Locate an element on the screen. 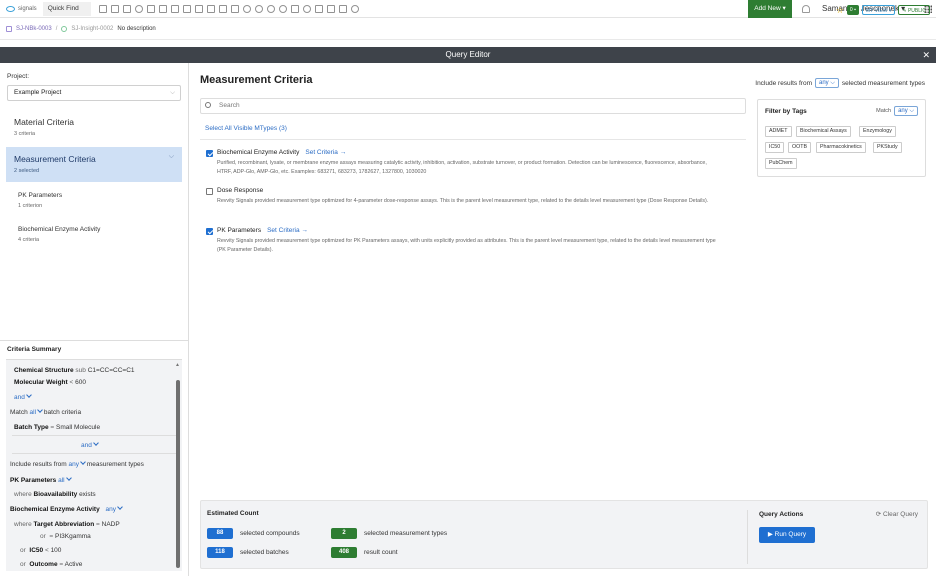 The width and height of the screenshot is (936, 576). compounds-label: selected compounds is located at coordinates (270, 533).